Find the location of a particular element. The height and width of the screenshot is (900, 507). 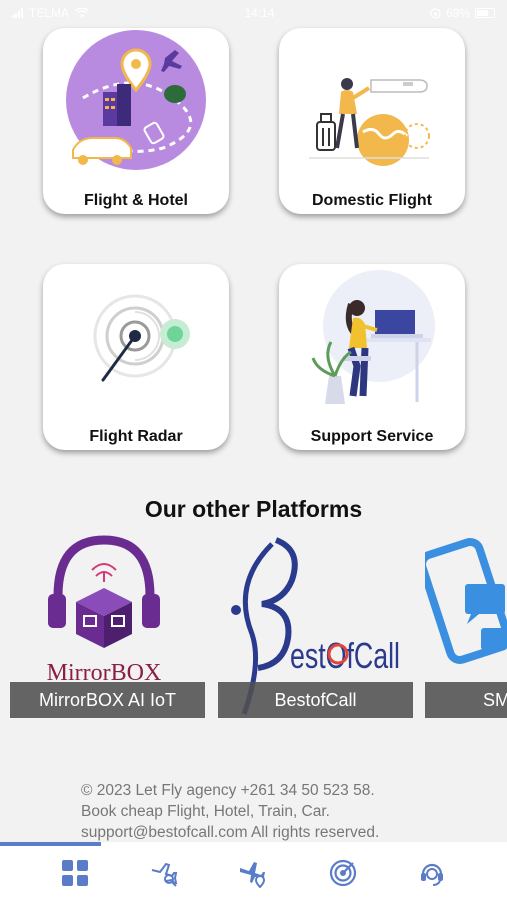

support-service-card: Support Service is located at coordinates (372, 357).